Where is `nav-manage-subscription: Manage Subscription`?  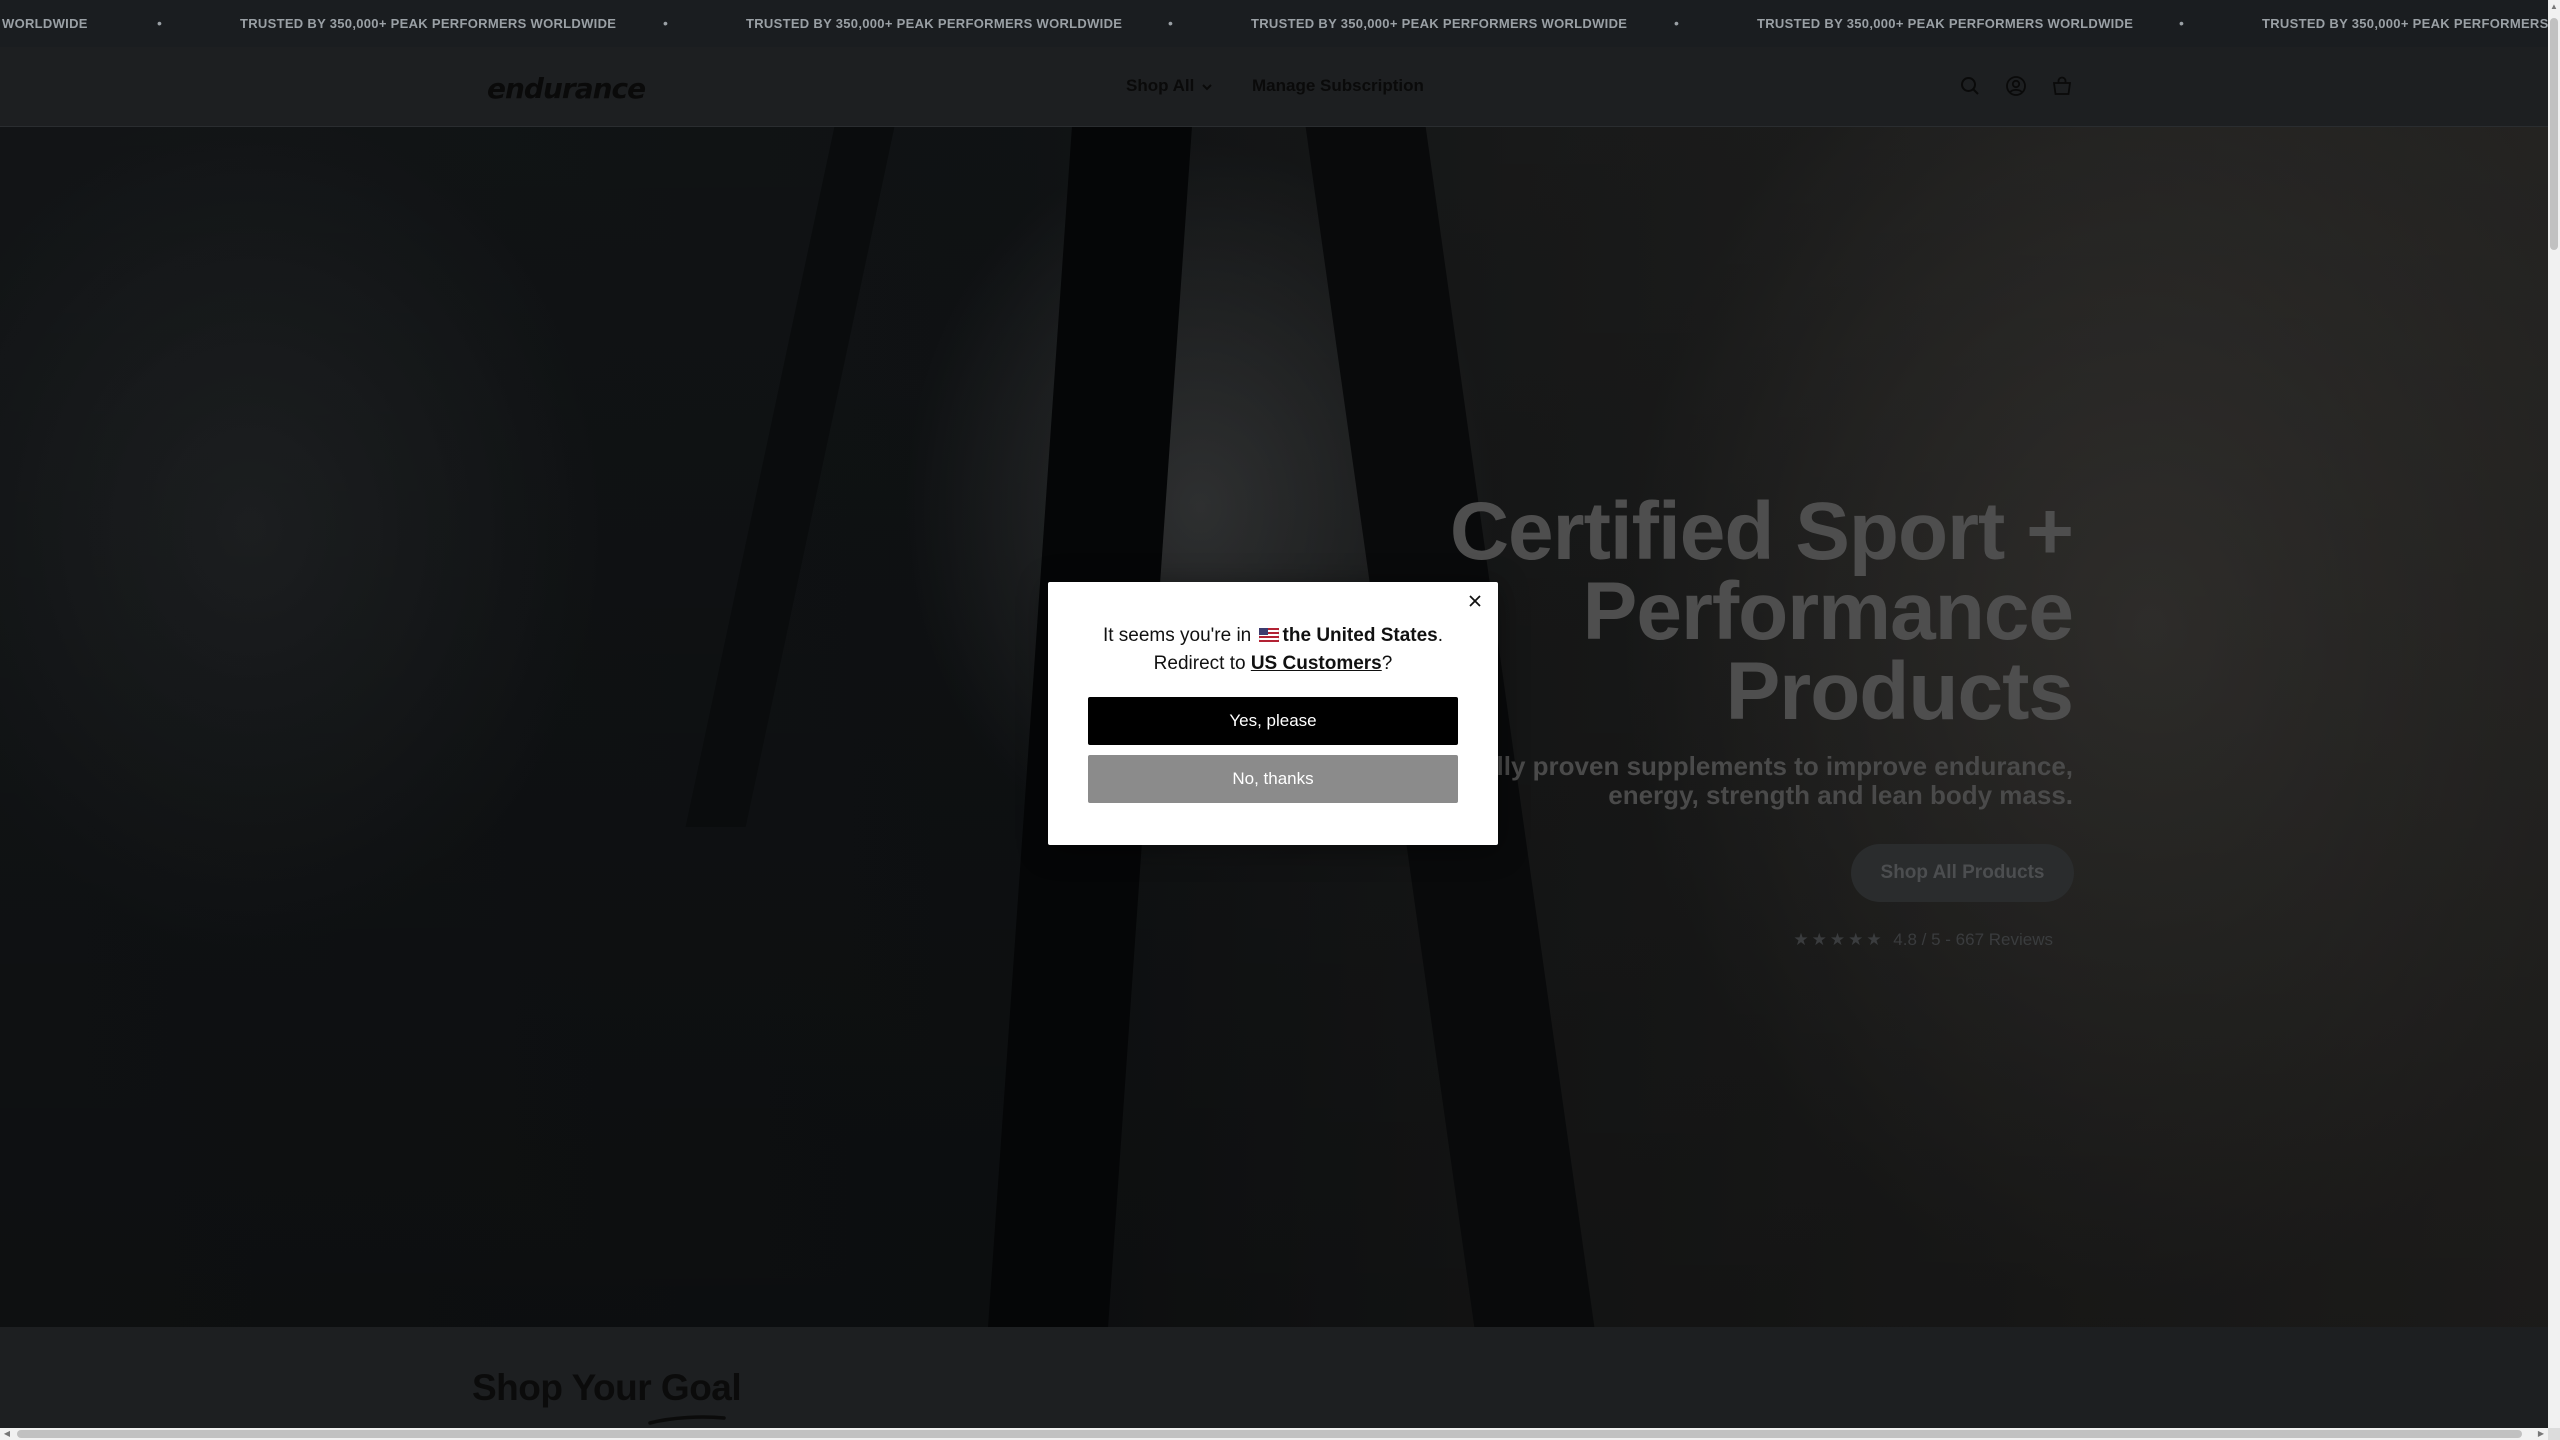 nav-manage-subscription: Manage Subscription is located at coordinates (1338, 86).